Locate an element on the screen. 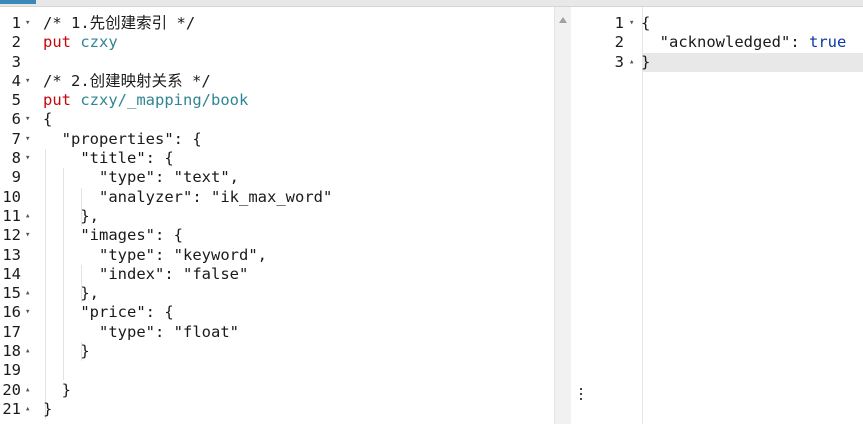 This screenshot has width=863, height=424. line-number: 5 is located at coordinates (10, 100).